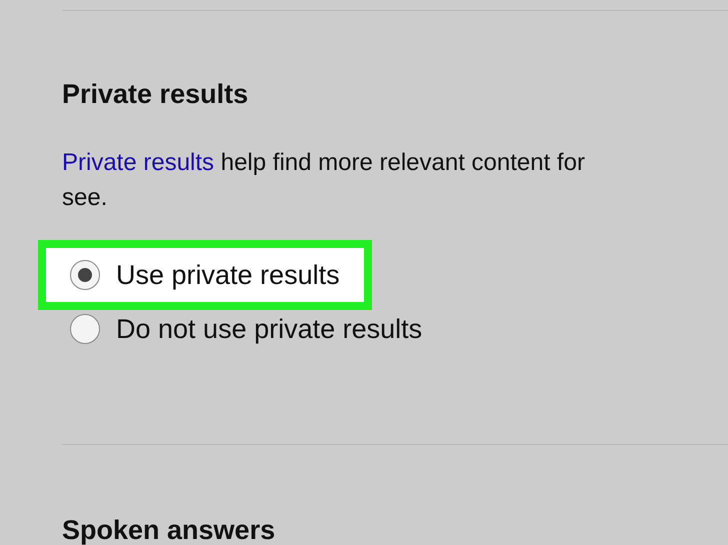 Image resolution: width=728 pixels, height=545 pixels. Describe the element at coordinates (156, 94) in the screenshot. I see `section-heading: Private results` at that location.